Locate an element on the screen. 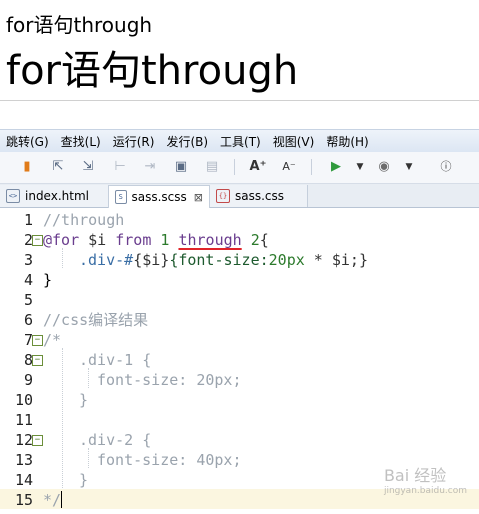 Image resolution: width=479 pixels, height=514 pixels. html-file-icon: <> is located at coordinates (13, 196).